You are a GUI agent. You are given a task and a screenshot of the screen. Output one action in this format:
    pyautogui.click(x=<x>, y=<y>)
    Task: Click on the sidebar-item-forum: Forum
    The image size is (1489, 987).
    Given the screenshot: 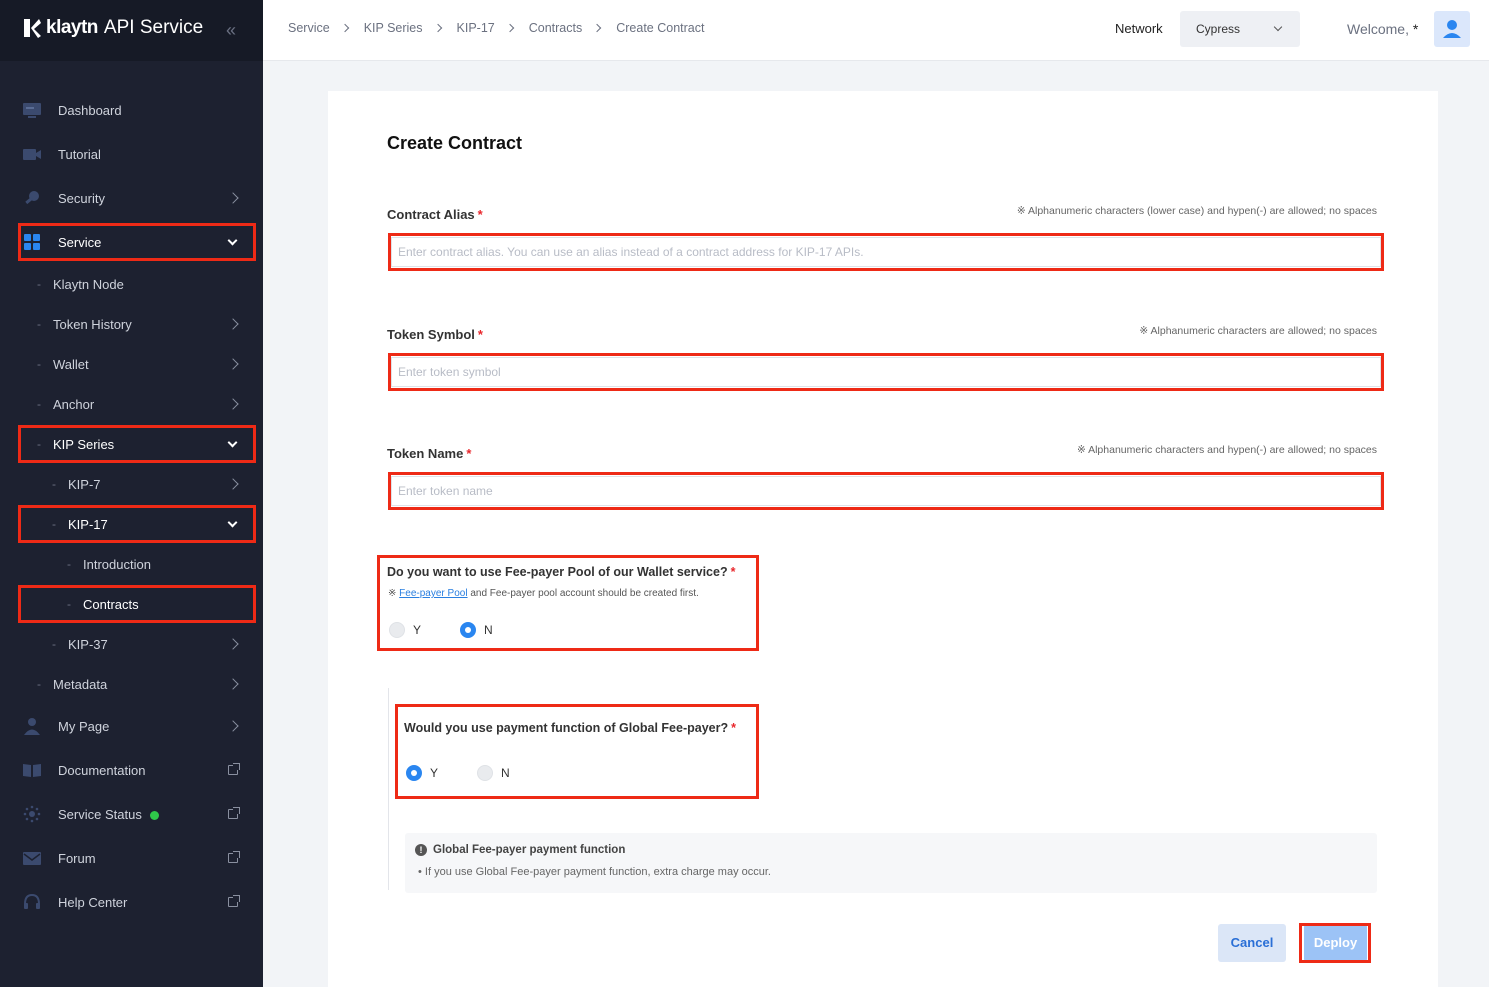 What is the action you would take?
    pyautogui.click(x=131, y=858)
    